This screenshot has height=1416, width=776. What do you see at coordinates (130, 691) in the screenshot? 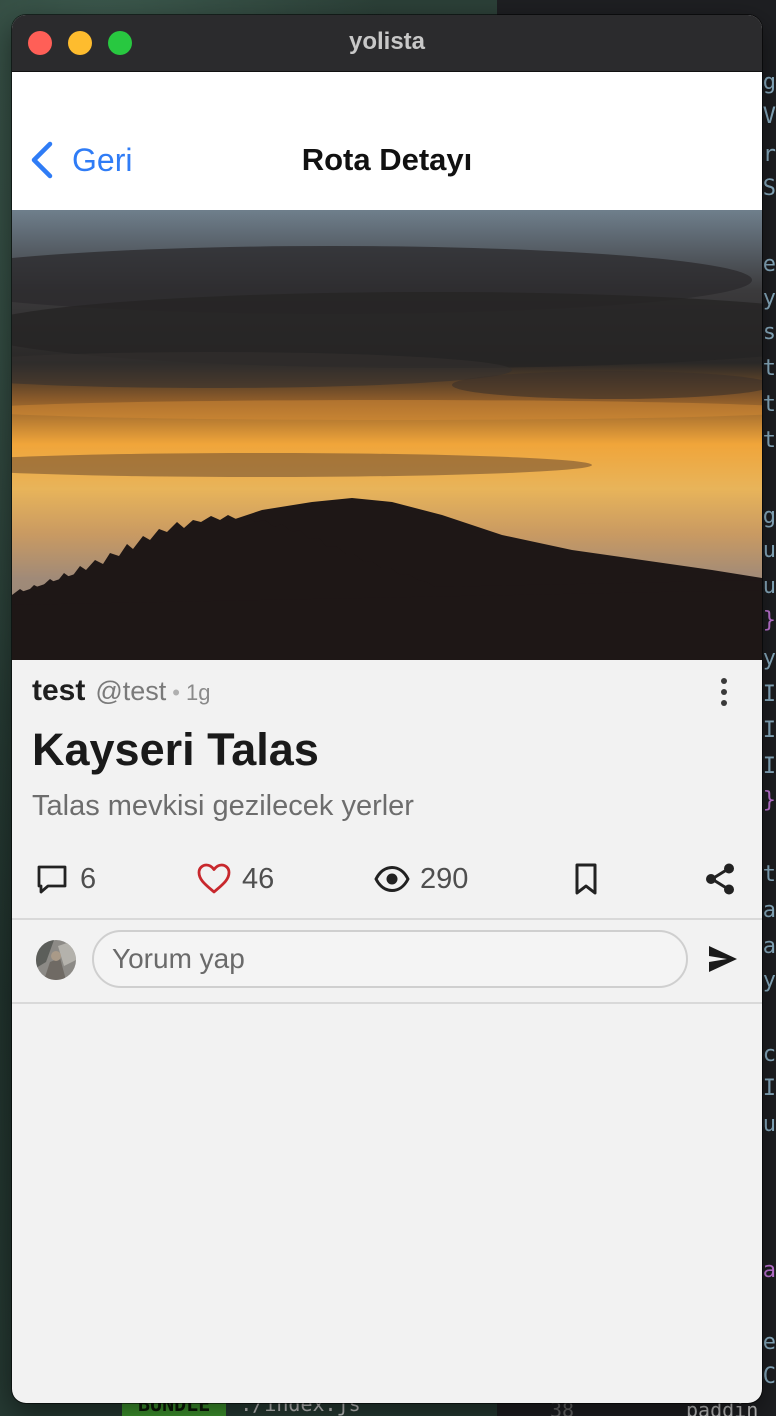
I see `author-handle: @test` at bounding box center [130, 691].